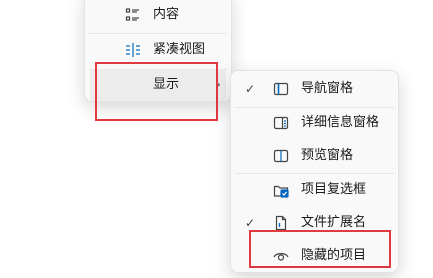 Image resolution: width=433 pixels, height=278 pixels. What do you see at coordinates (281, 89) in the screenshot?
I see `navigation-pane-icon` at bounding box center [281, 89].